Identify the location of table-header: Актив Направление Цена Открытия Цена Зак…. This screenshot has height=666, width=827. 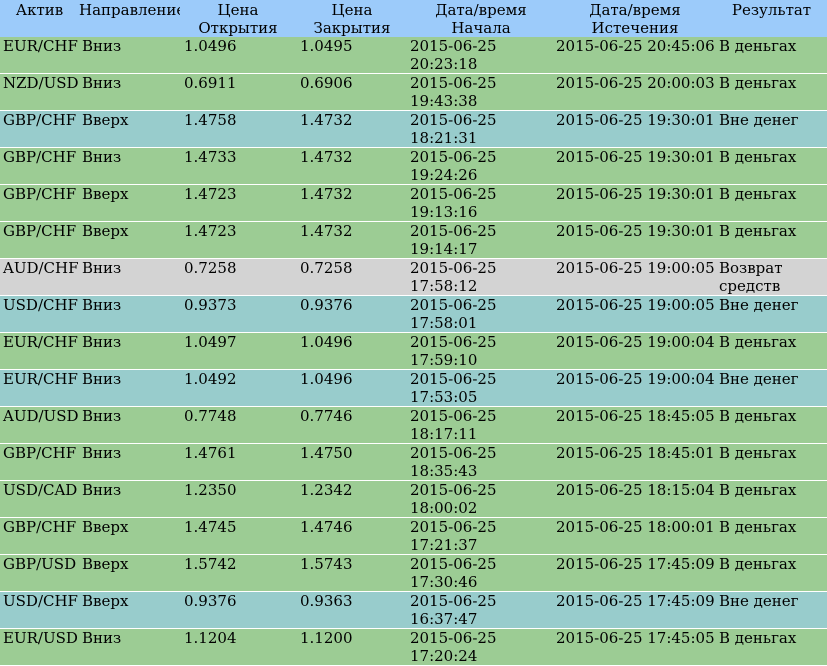
(413, 18).